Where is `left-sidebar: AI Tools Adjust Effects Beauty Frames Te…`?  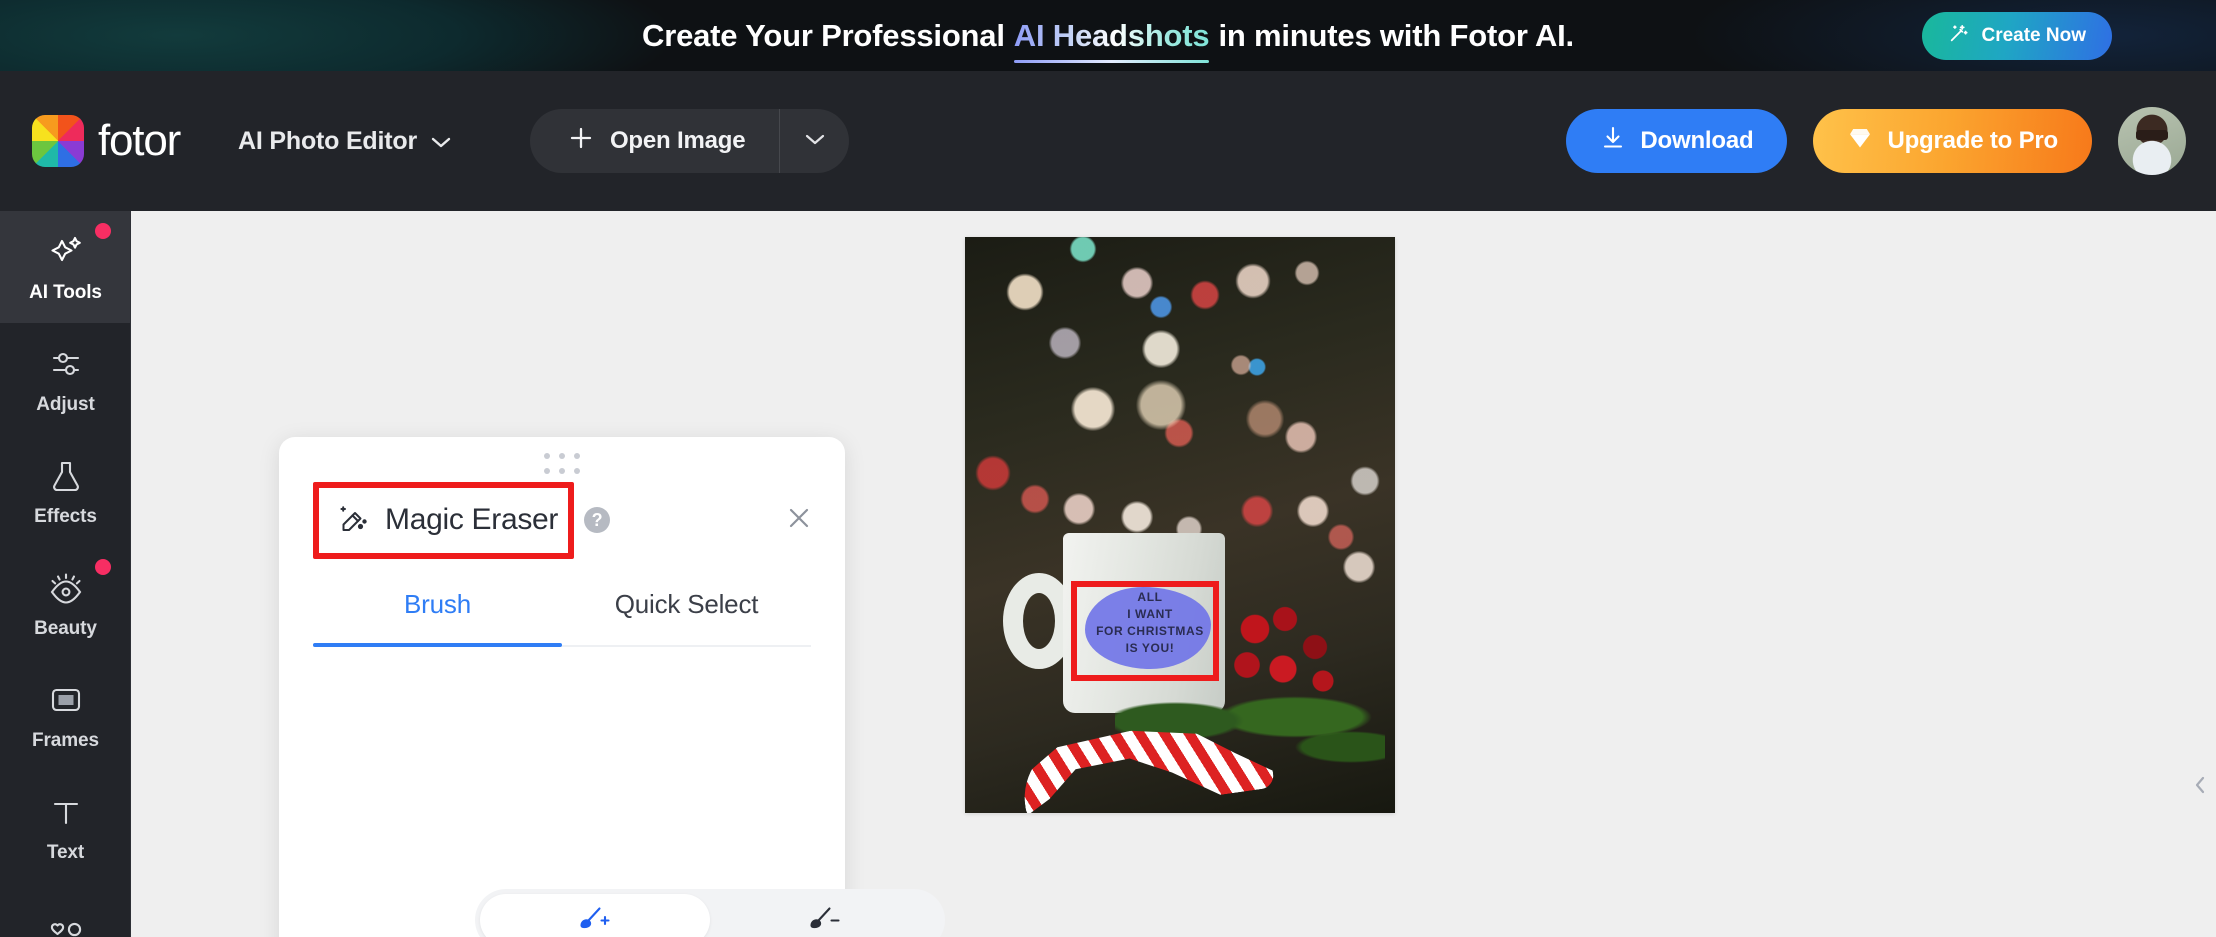 left-sidebar: AI Tools Adjust Effects Beauty Frames Te… is located at coordinates (65, 574).